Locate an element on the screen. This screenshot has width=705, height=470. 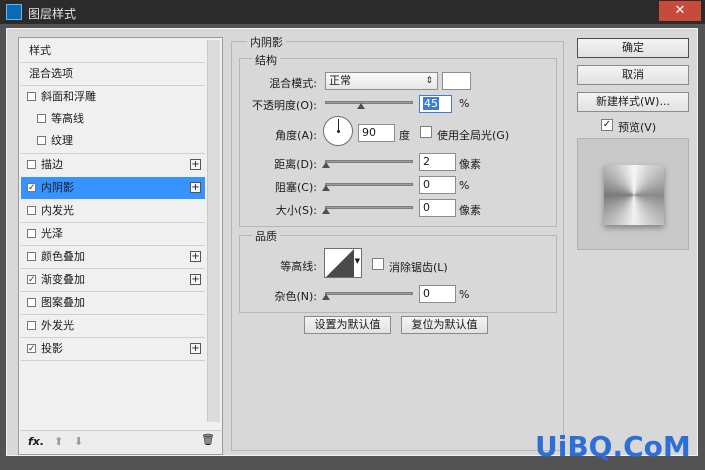
angle-dial-center is located at coordinates (338, 131).